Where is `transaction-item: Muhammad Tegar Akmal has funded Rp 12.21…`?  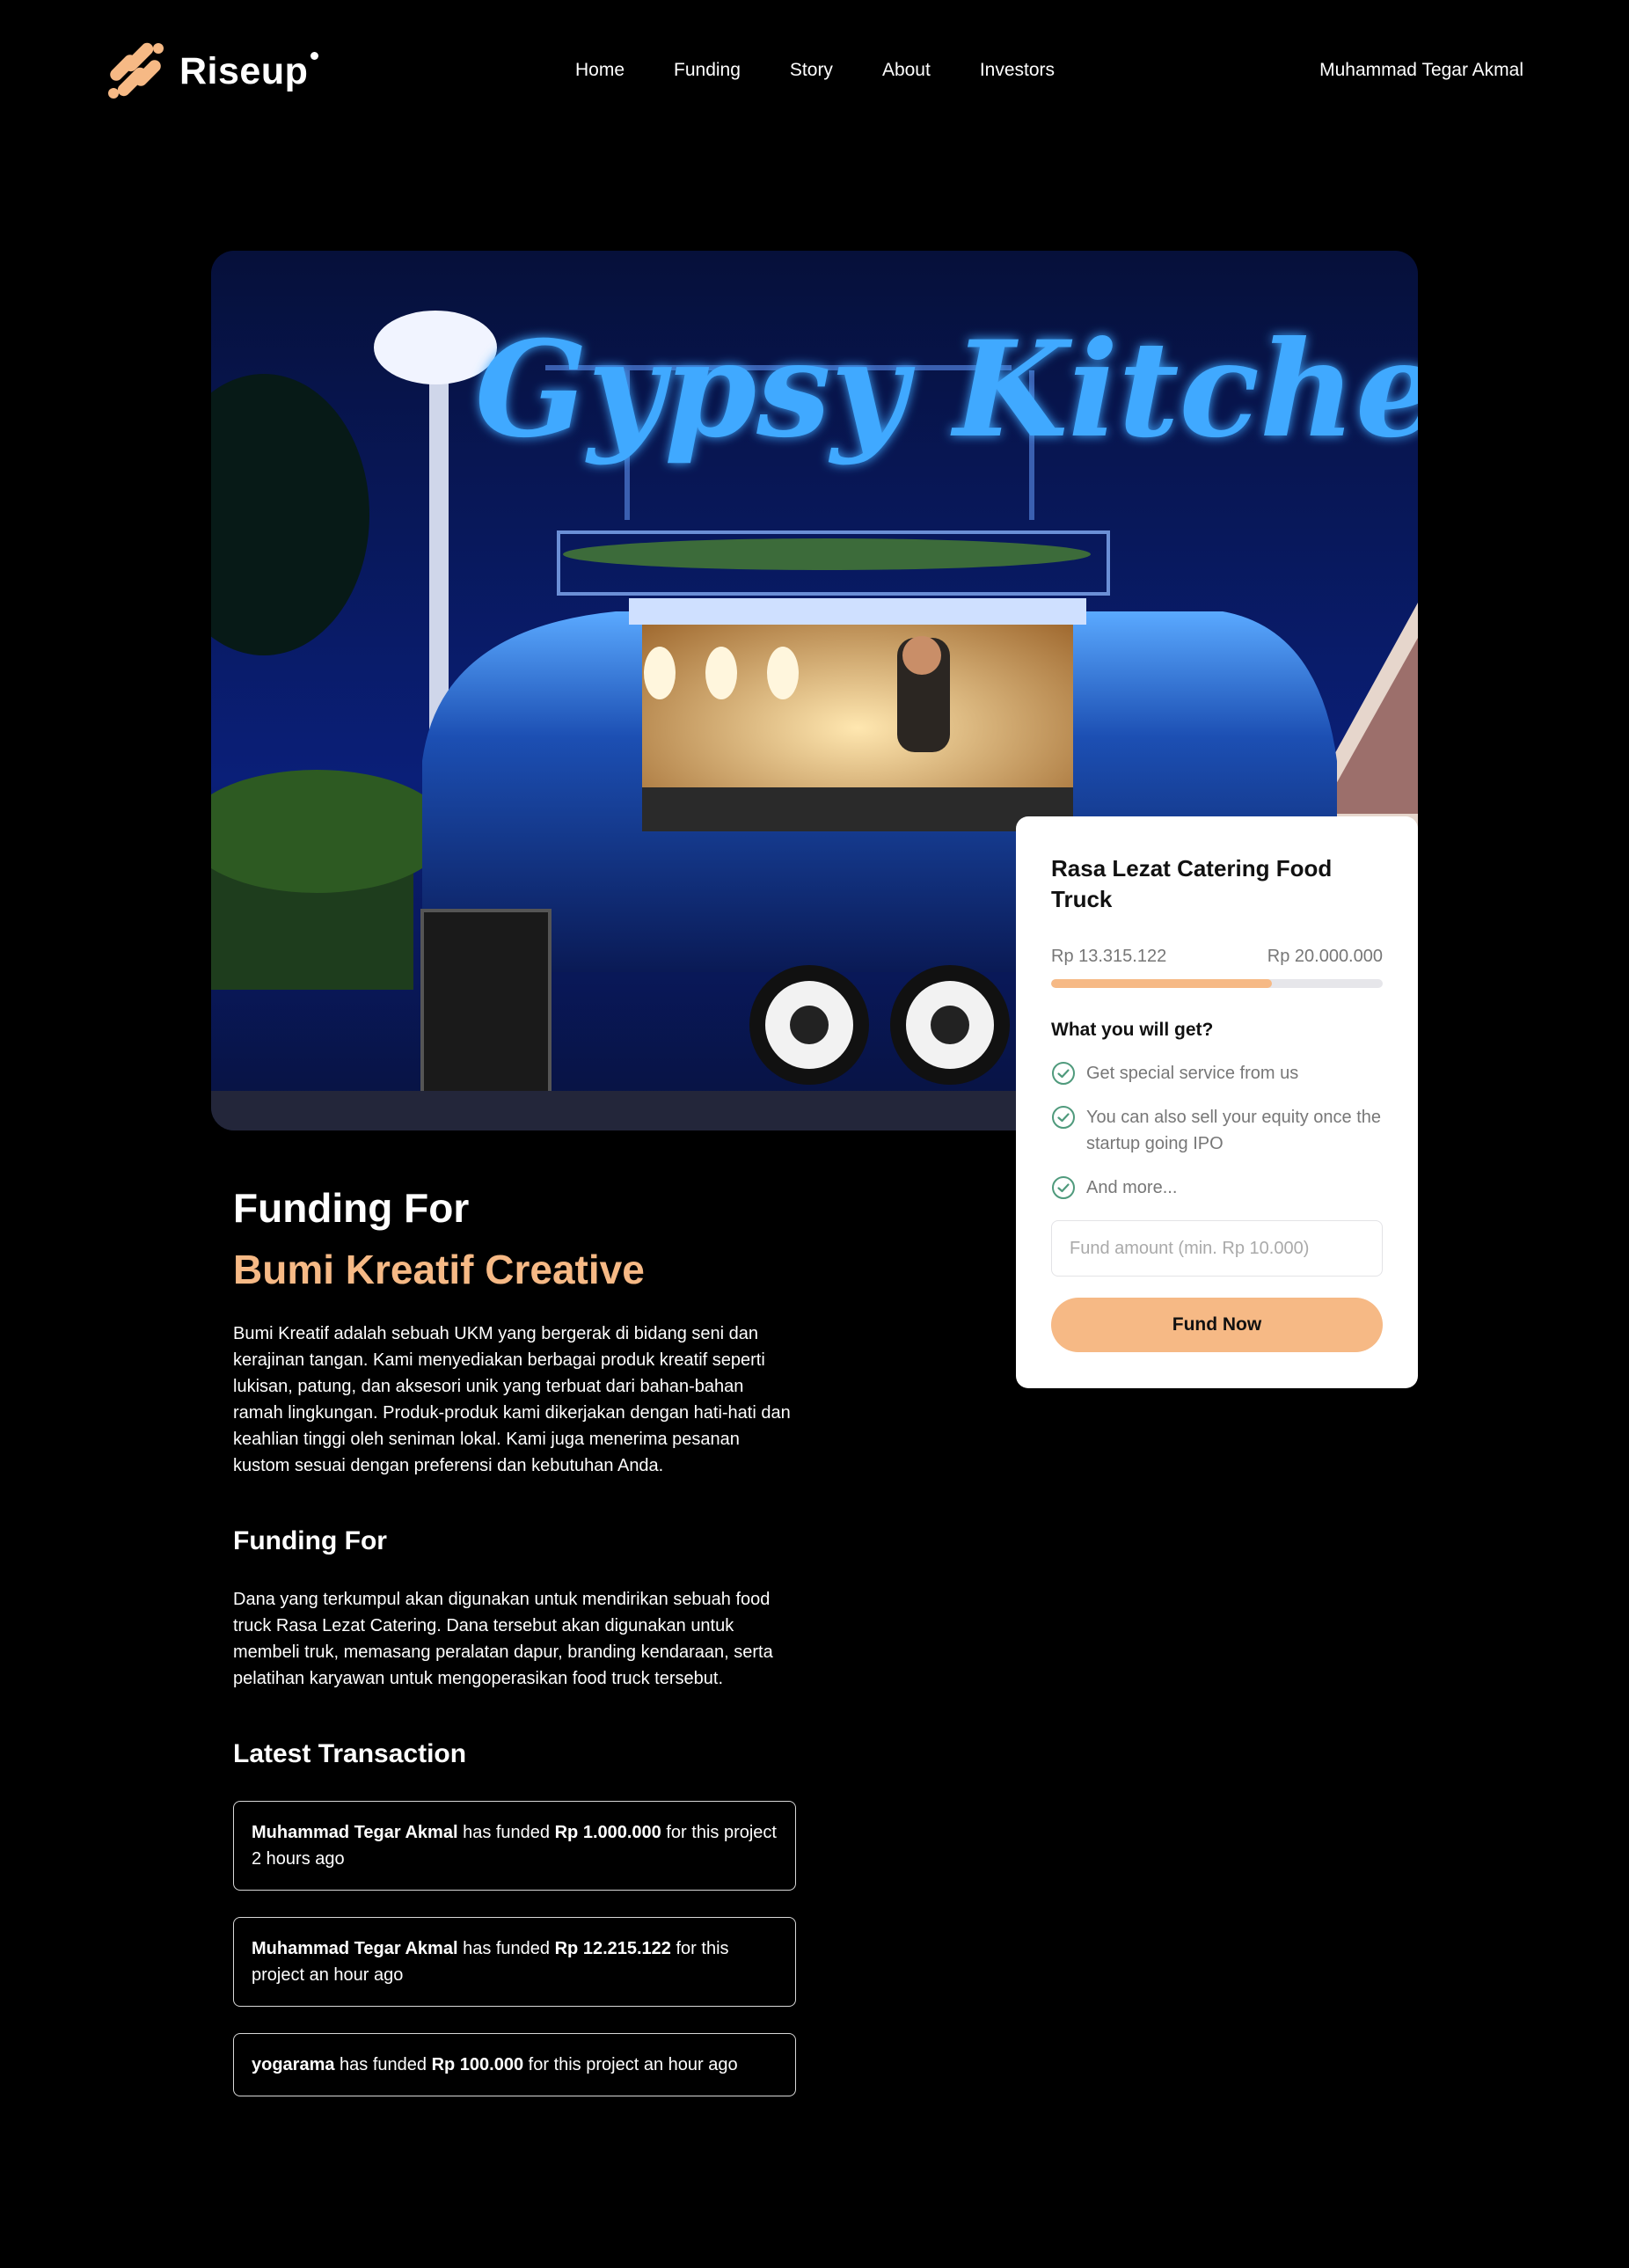 transaction-item: Muhammad Tegar Akmal has funded Rp 12.21… is located at coordinates (514, 1962).